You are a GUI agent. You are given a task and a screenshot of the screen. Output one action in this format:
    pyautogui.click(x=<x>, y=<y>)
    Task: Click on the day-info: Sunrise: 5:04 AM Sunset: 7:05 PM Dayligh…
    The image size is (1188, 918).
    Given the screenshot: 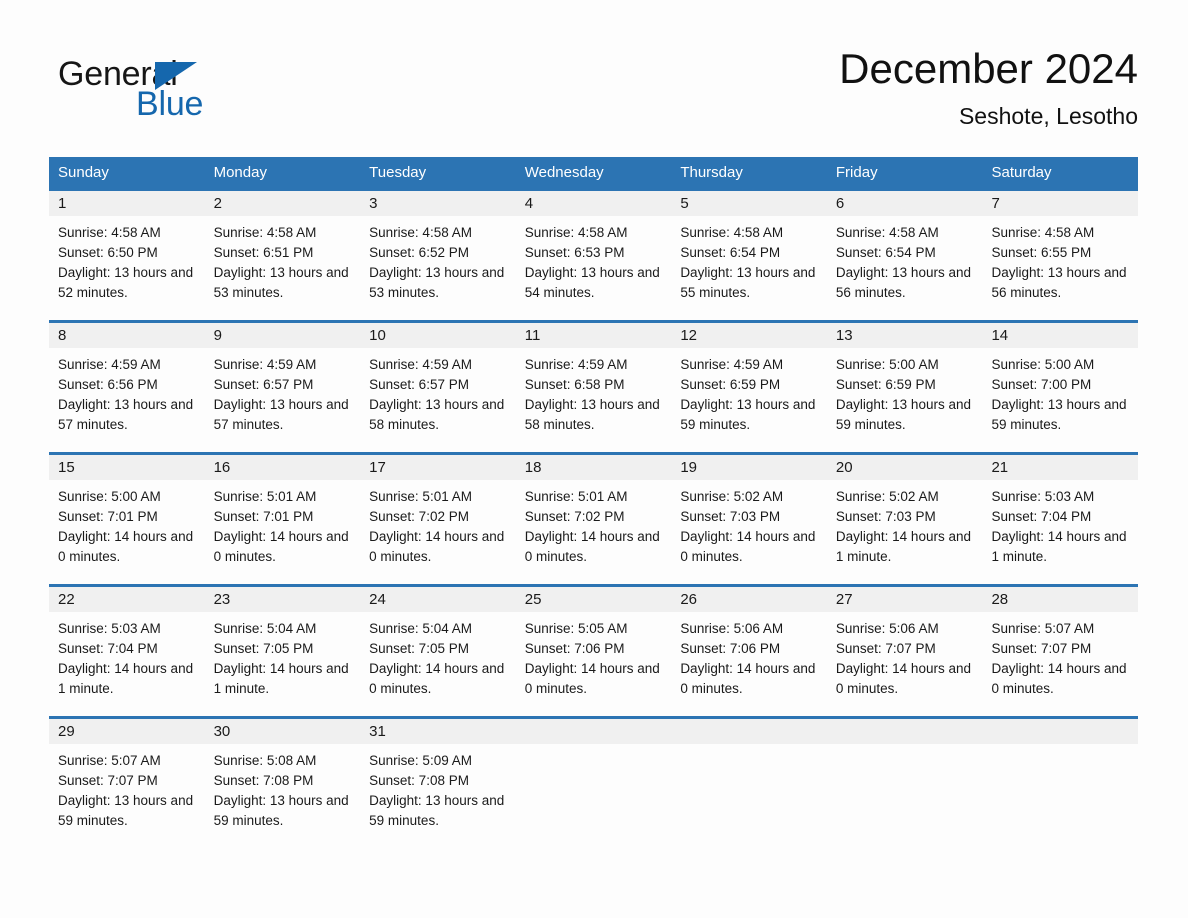 What is the action you would take?
    pyautogui.click(x=283, y=655)
    